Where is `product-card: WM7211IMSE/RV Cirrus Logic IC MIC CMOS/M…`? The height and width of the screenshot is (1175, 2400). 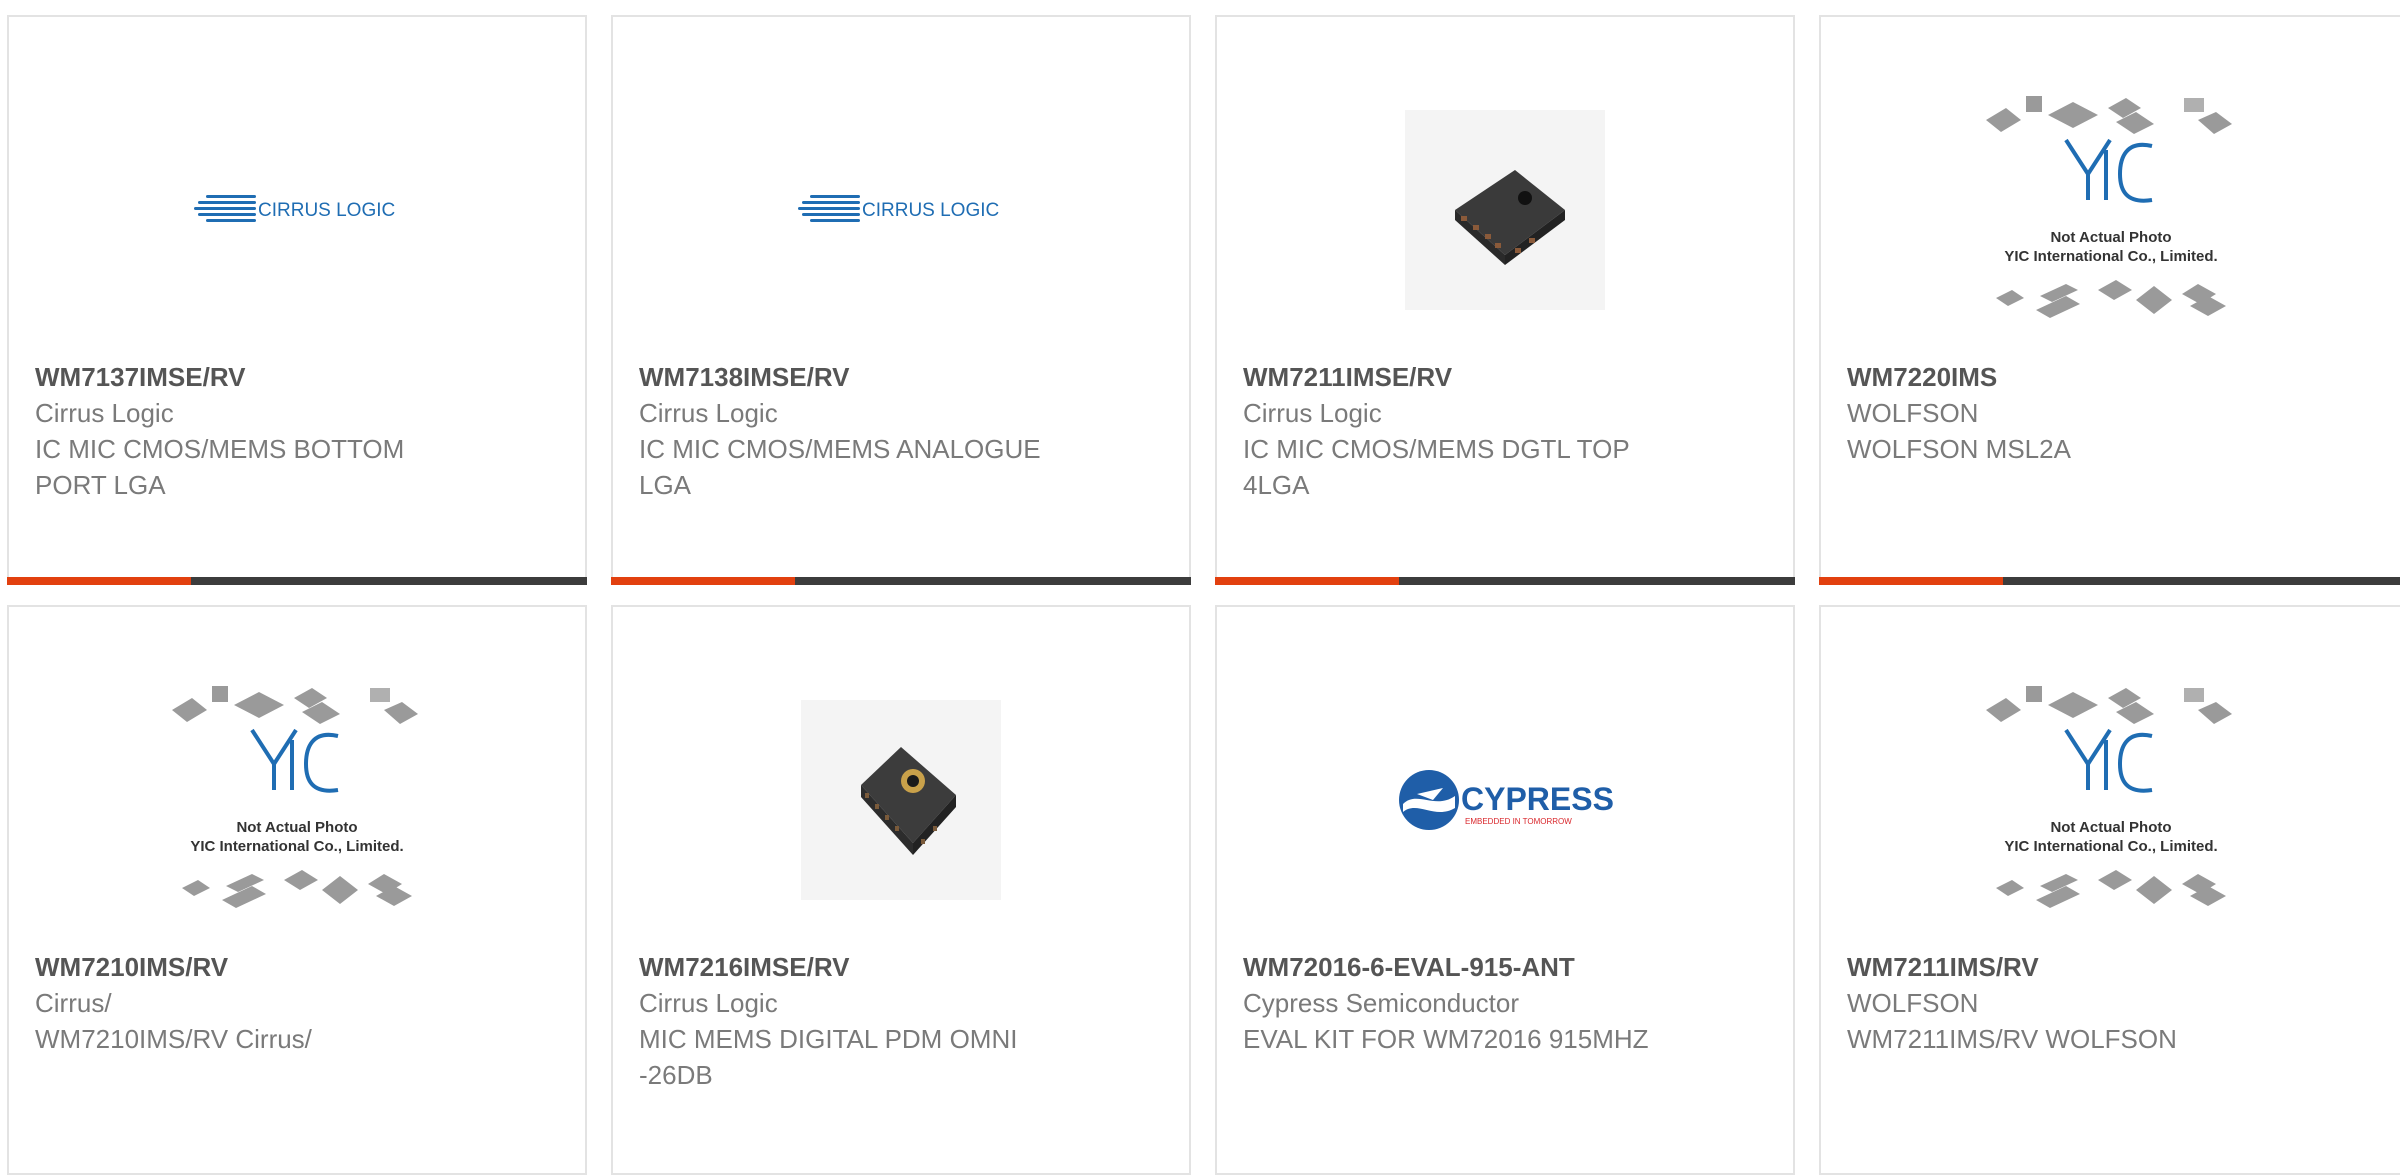
product-card: WM7211IMSE/RV Cirrus Logic IC MIC CMOS/M… is located at coordinates (1505, 300).